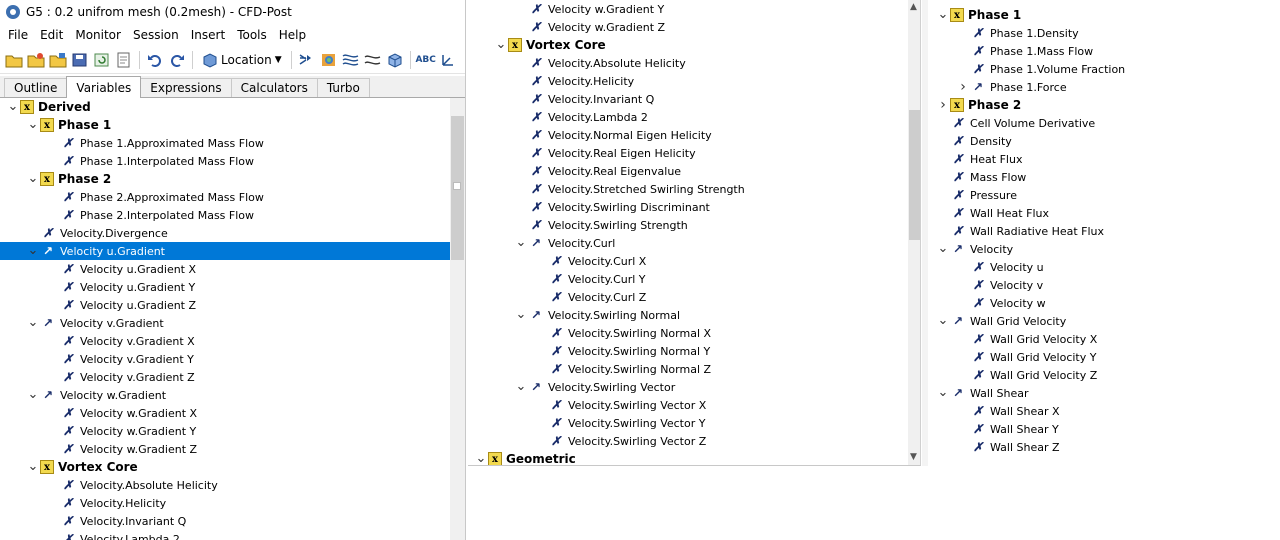 The width and height of the screenshot is (1280, 540). Describe the element at coordinates (225, 305) in the screenshot. I see `tree-item-velocity-u-gradient-z: ✗ Velocity u.Gradient Z` at that location.